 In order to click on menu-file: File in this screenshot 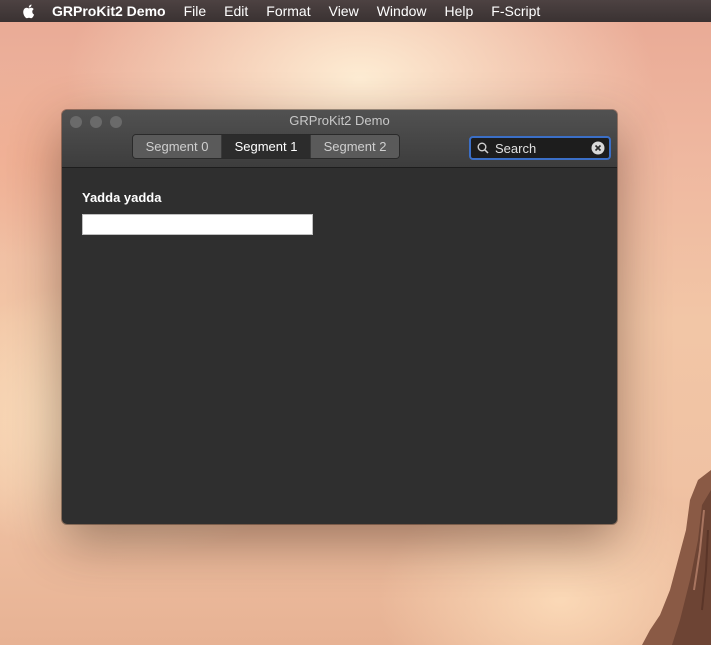, I will do `click(195, 11)`.